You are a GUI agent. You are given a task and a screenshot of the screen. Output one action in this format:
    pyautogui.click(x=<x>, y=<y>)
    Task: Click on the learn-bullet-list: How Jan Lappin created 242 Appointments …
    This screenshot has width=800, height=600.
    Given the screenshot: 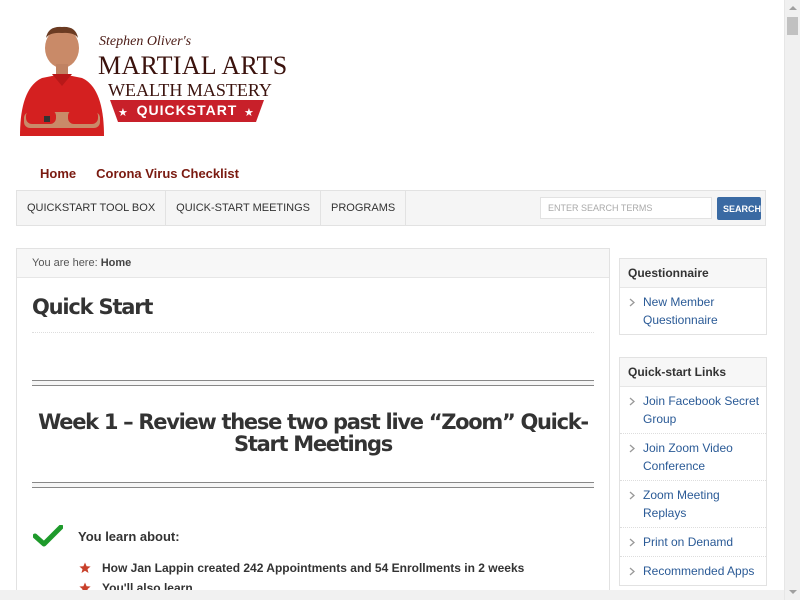 What is the action you would take?
    pyautogui.click(x=301, y=575)
    